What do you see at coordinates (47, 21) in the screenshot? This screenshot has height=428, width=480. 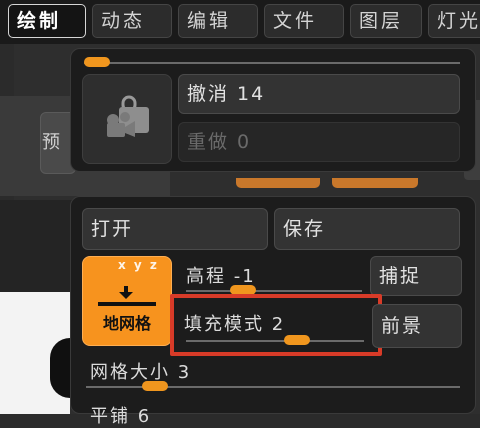 I see `menu-tab-draw: 绘制` at bounding box center [47, 21].